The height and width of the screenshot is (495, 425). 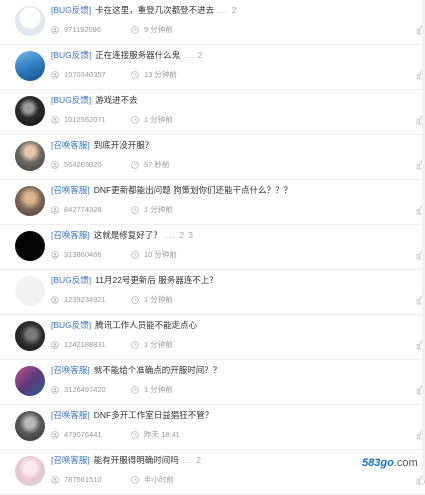 What do you see at coordinates (85, 344) in the screenshot?
I see `post-author-id: 1242188831` at bounding box center [85, 344].